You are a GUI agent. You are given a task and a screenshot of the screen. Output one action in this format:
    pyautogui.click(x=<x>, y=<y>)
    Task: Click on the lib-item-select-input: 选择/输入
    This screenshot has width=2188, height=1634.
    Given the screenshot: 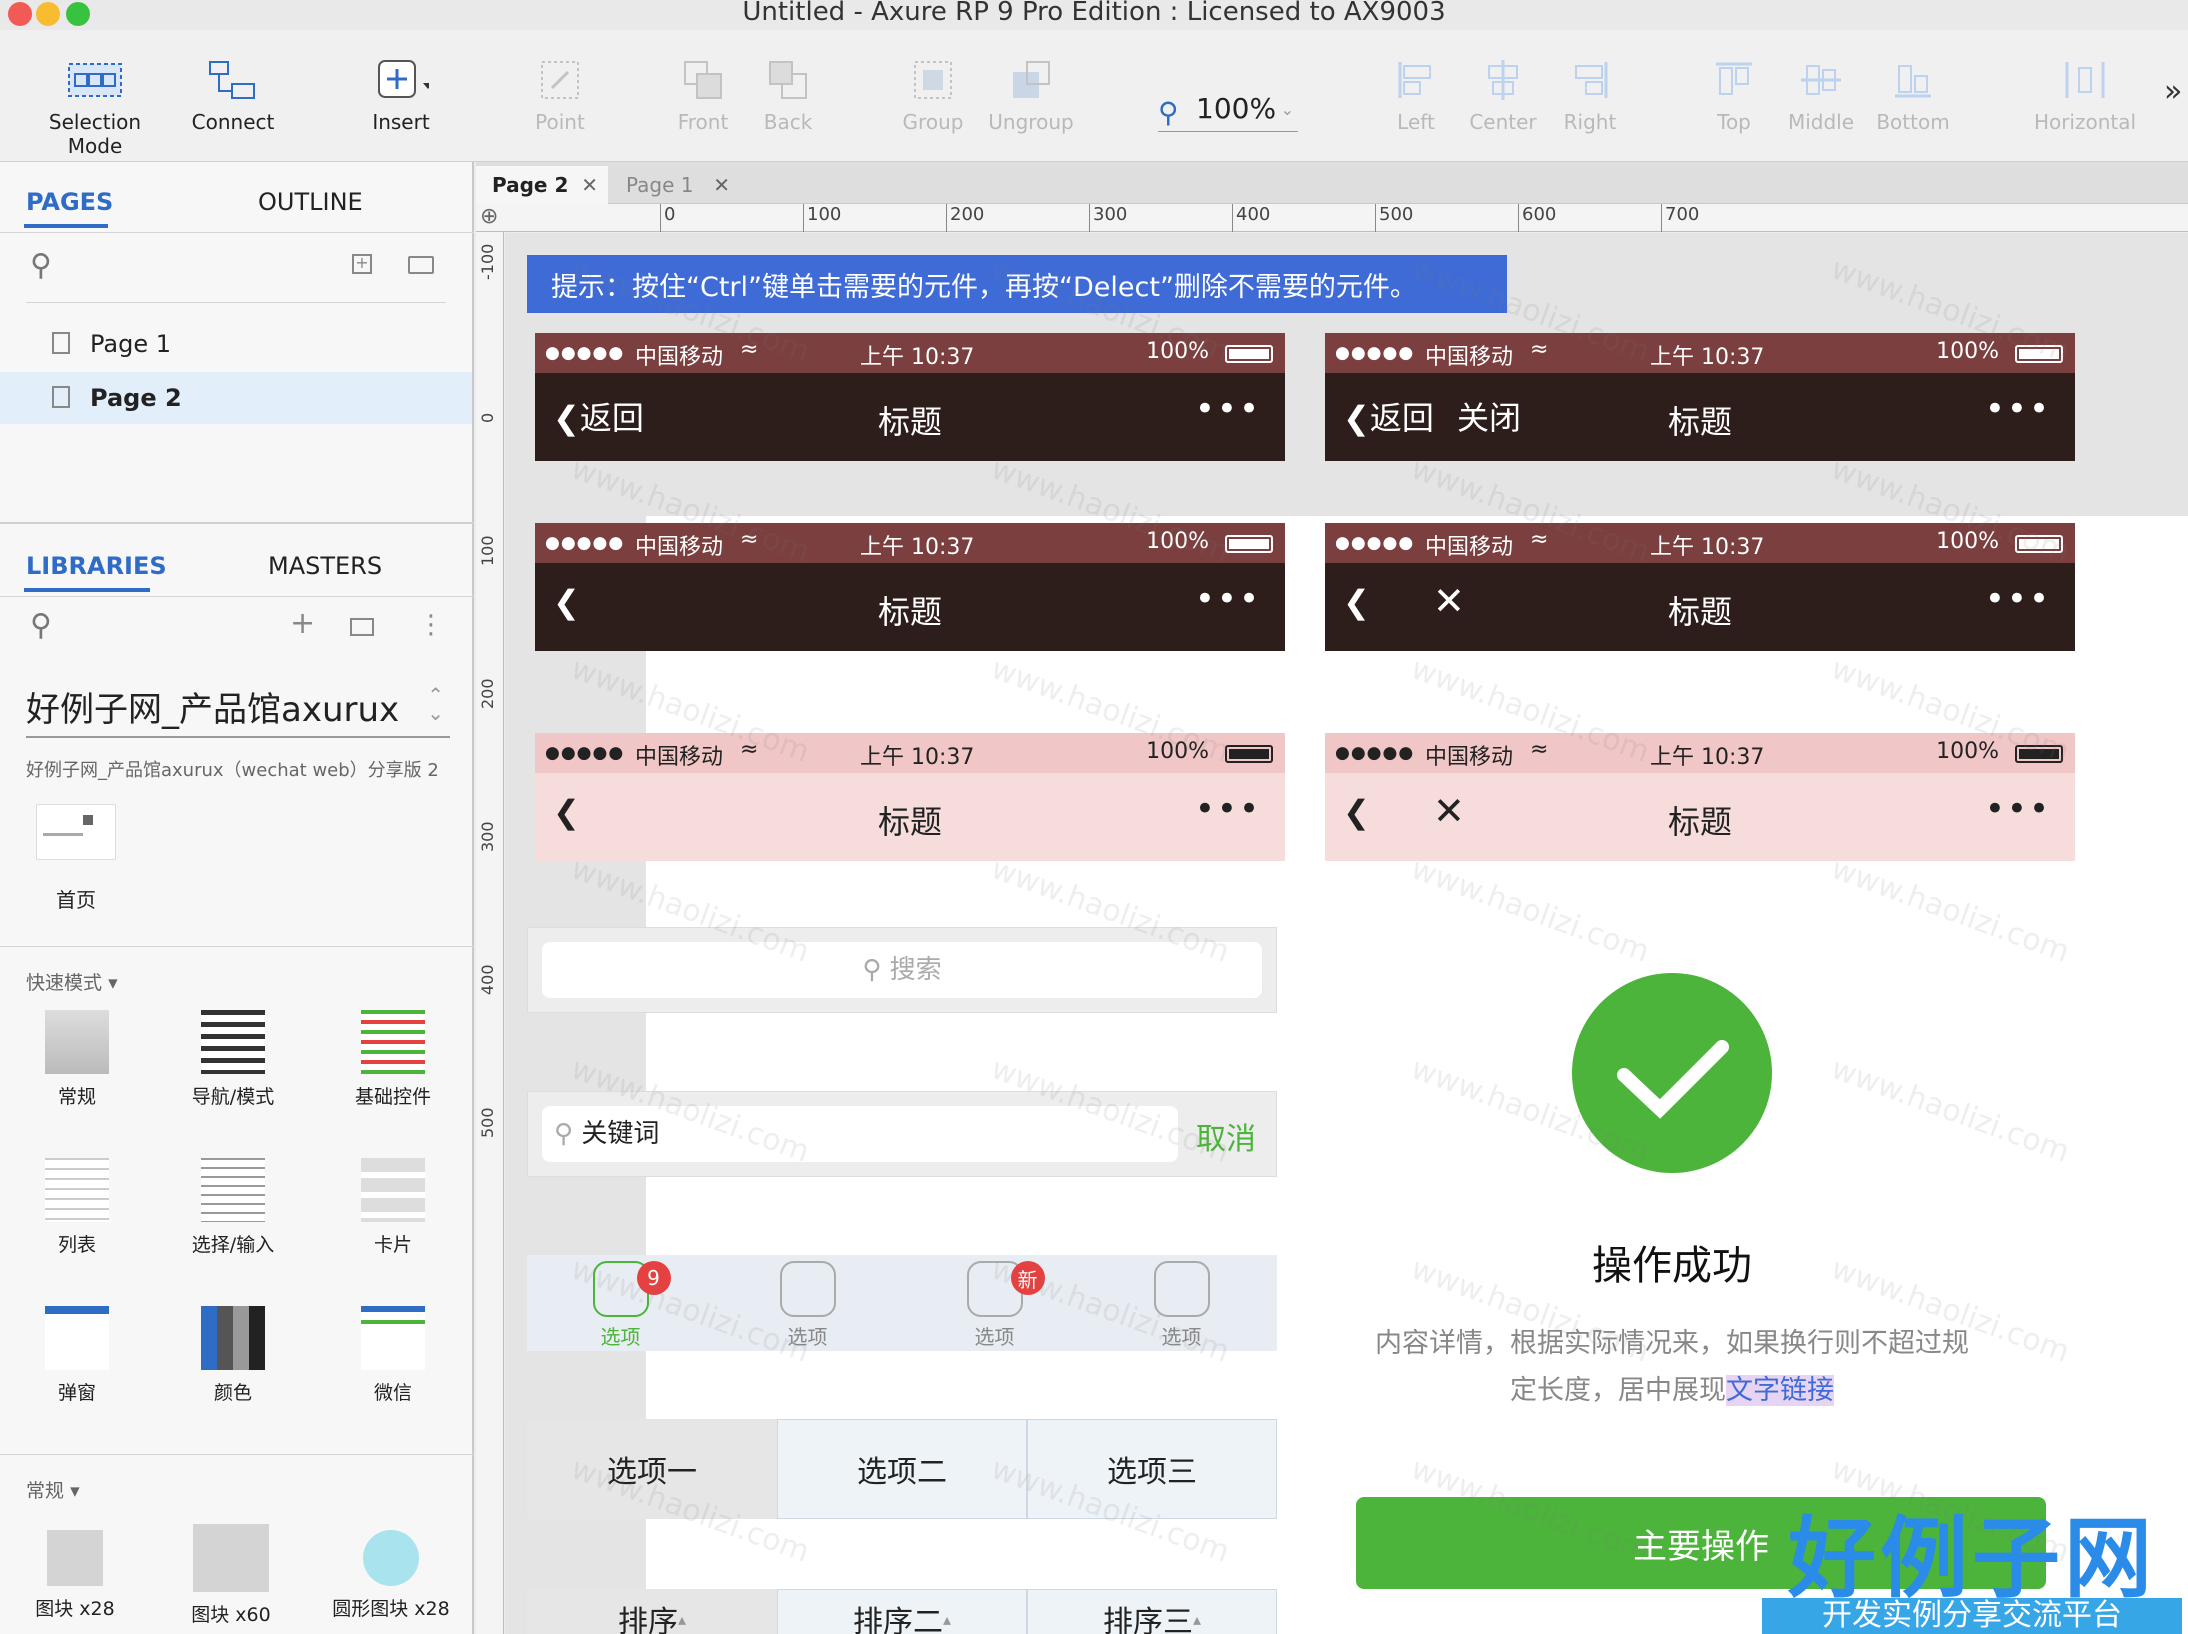 What is the action you would take?
    pyautogui.click(x=233, y=1207)
    